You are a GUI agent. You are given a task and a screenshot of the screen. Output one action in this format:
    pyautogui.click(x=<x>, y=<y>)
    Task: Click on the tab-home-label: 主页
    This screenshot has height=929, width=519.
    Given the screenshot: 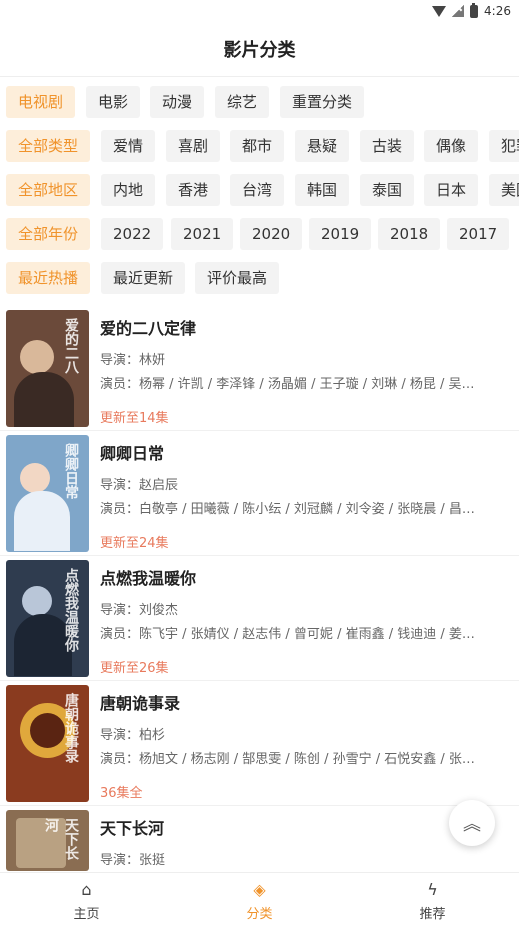 What is the action you would take?
    pyautogui.click(x=86, y=914)
    